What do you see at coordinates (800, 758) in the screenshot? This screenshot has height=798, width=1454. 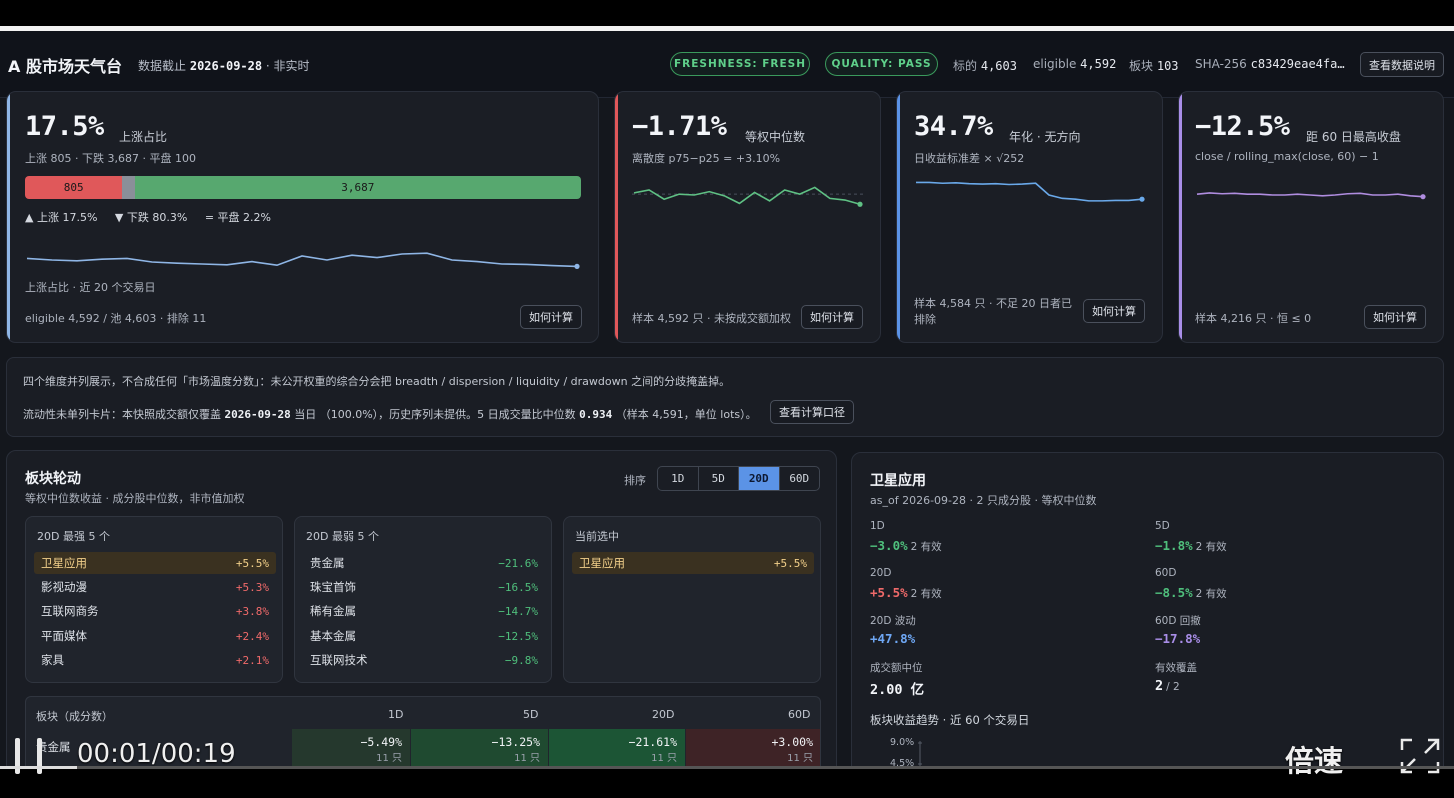 I see `cell-60d-count: 11 只` at bounding box center [800, 758].